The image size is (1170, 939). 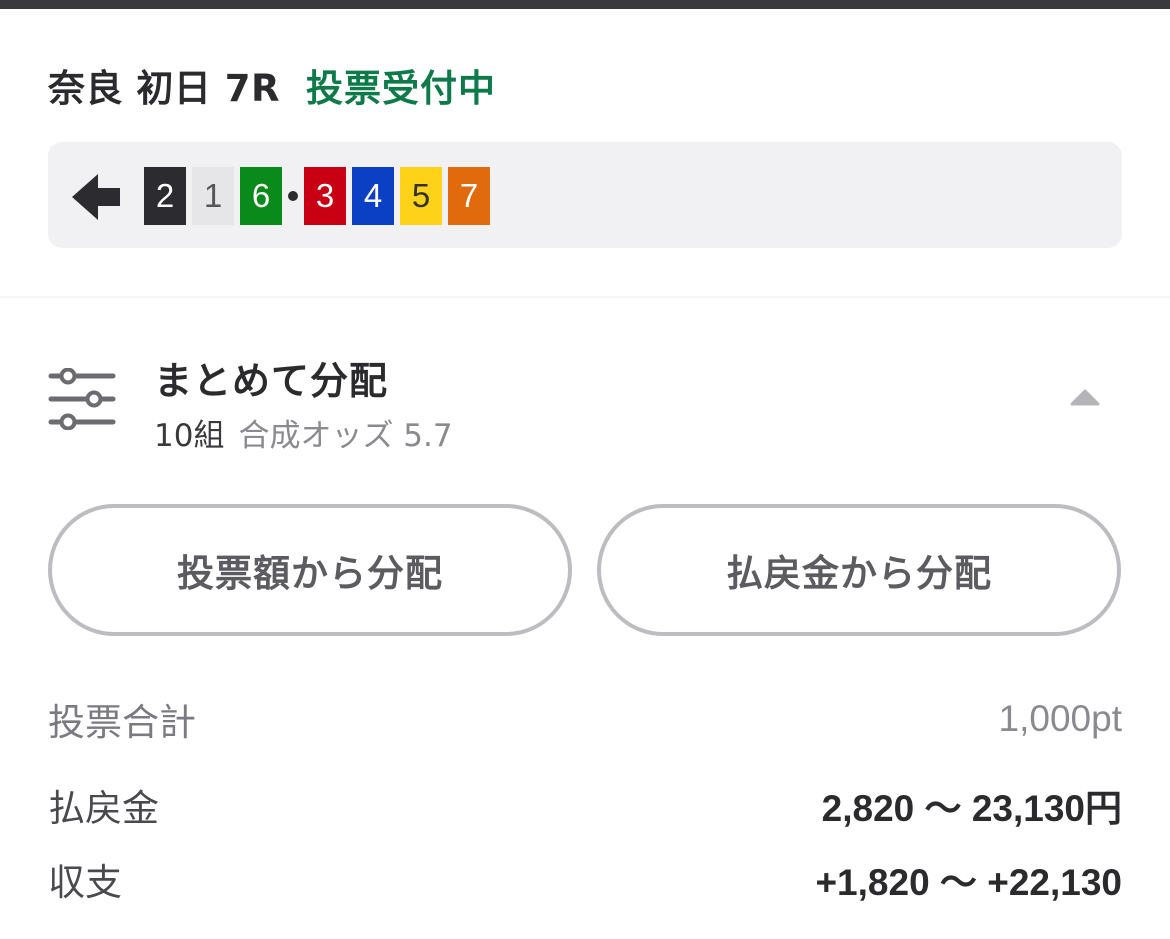 What do you see at coordinates (293, 196) in the screenshot?
I see `separator-dot` at bounding box center [293, 196].